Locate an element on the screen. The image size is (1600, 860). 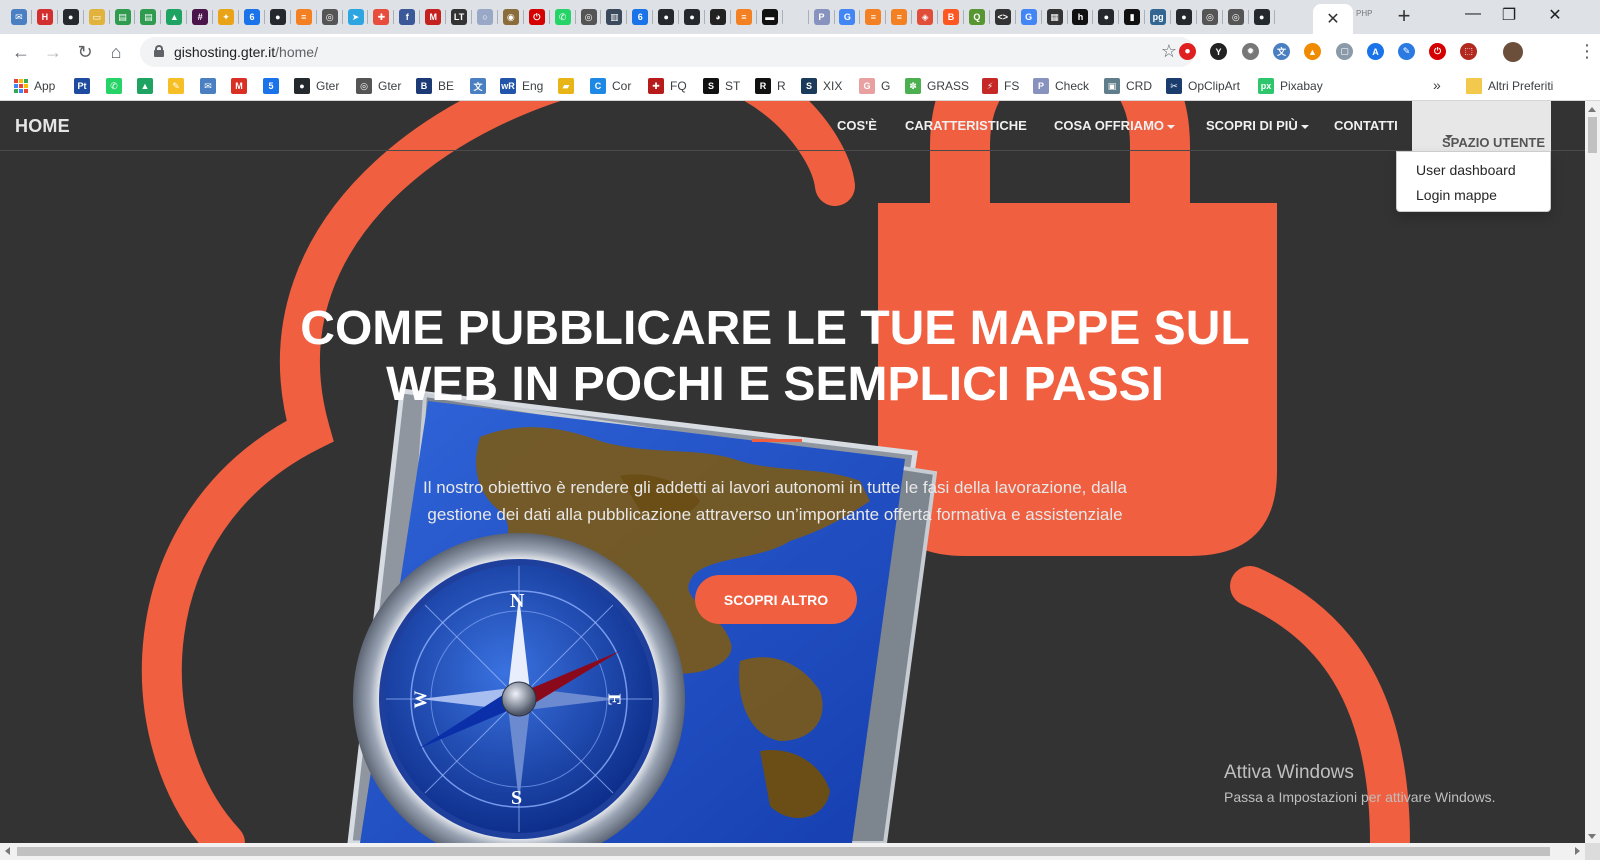
bookmark-mail: ✉ is located at coordinates (208, 86).